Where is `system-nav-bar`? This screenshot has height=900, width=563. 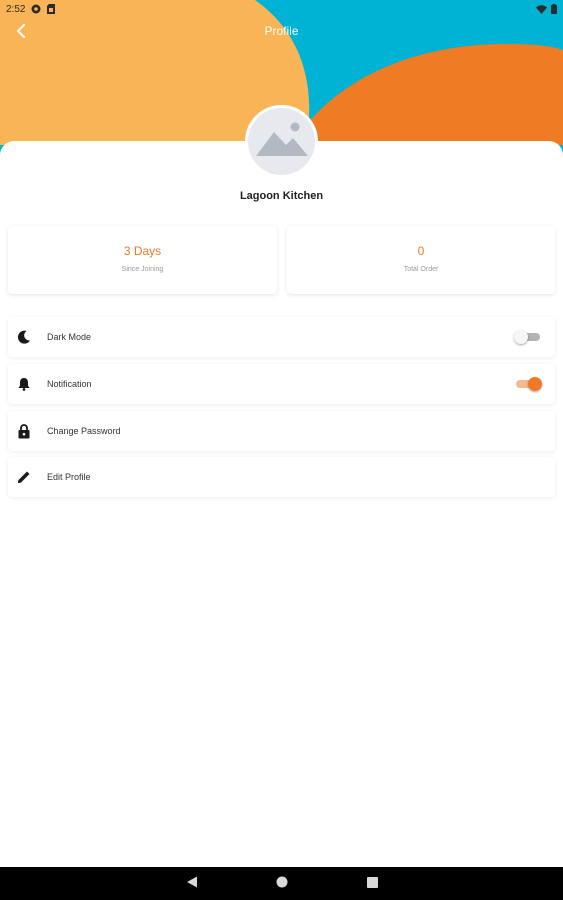
system-nav-bar is located at coordinates (281, 883).